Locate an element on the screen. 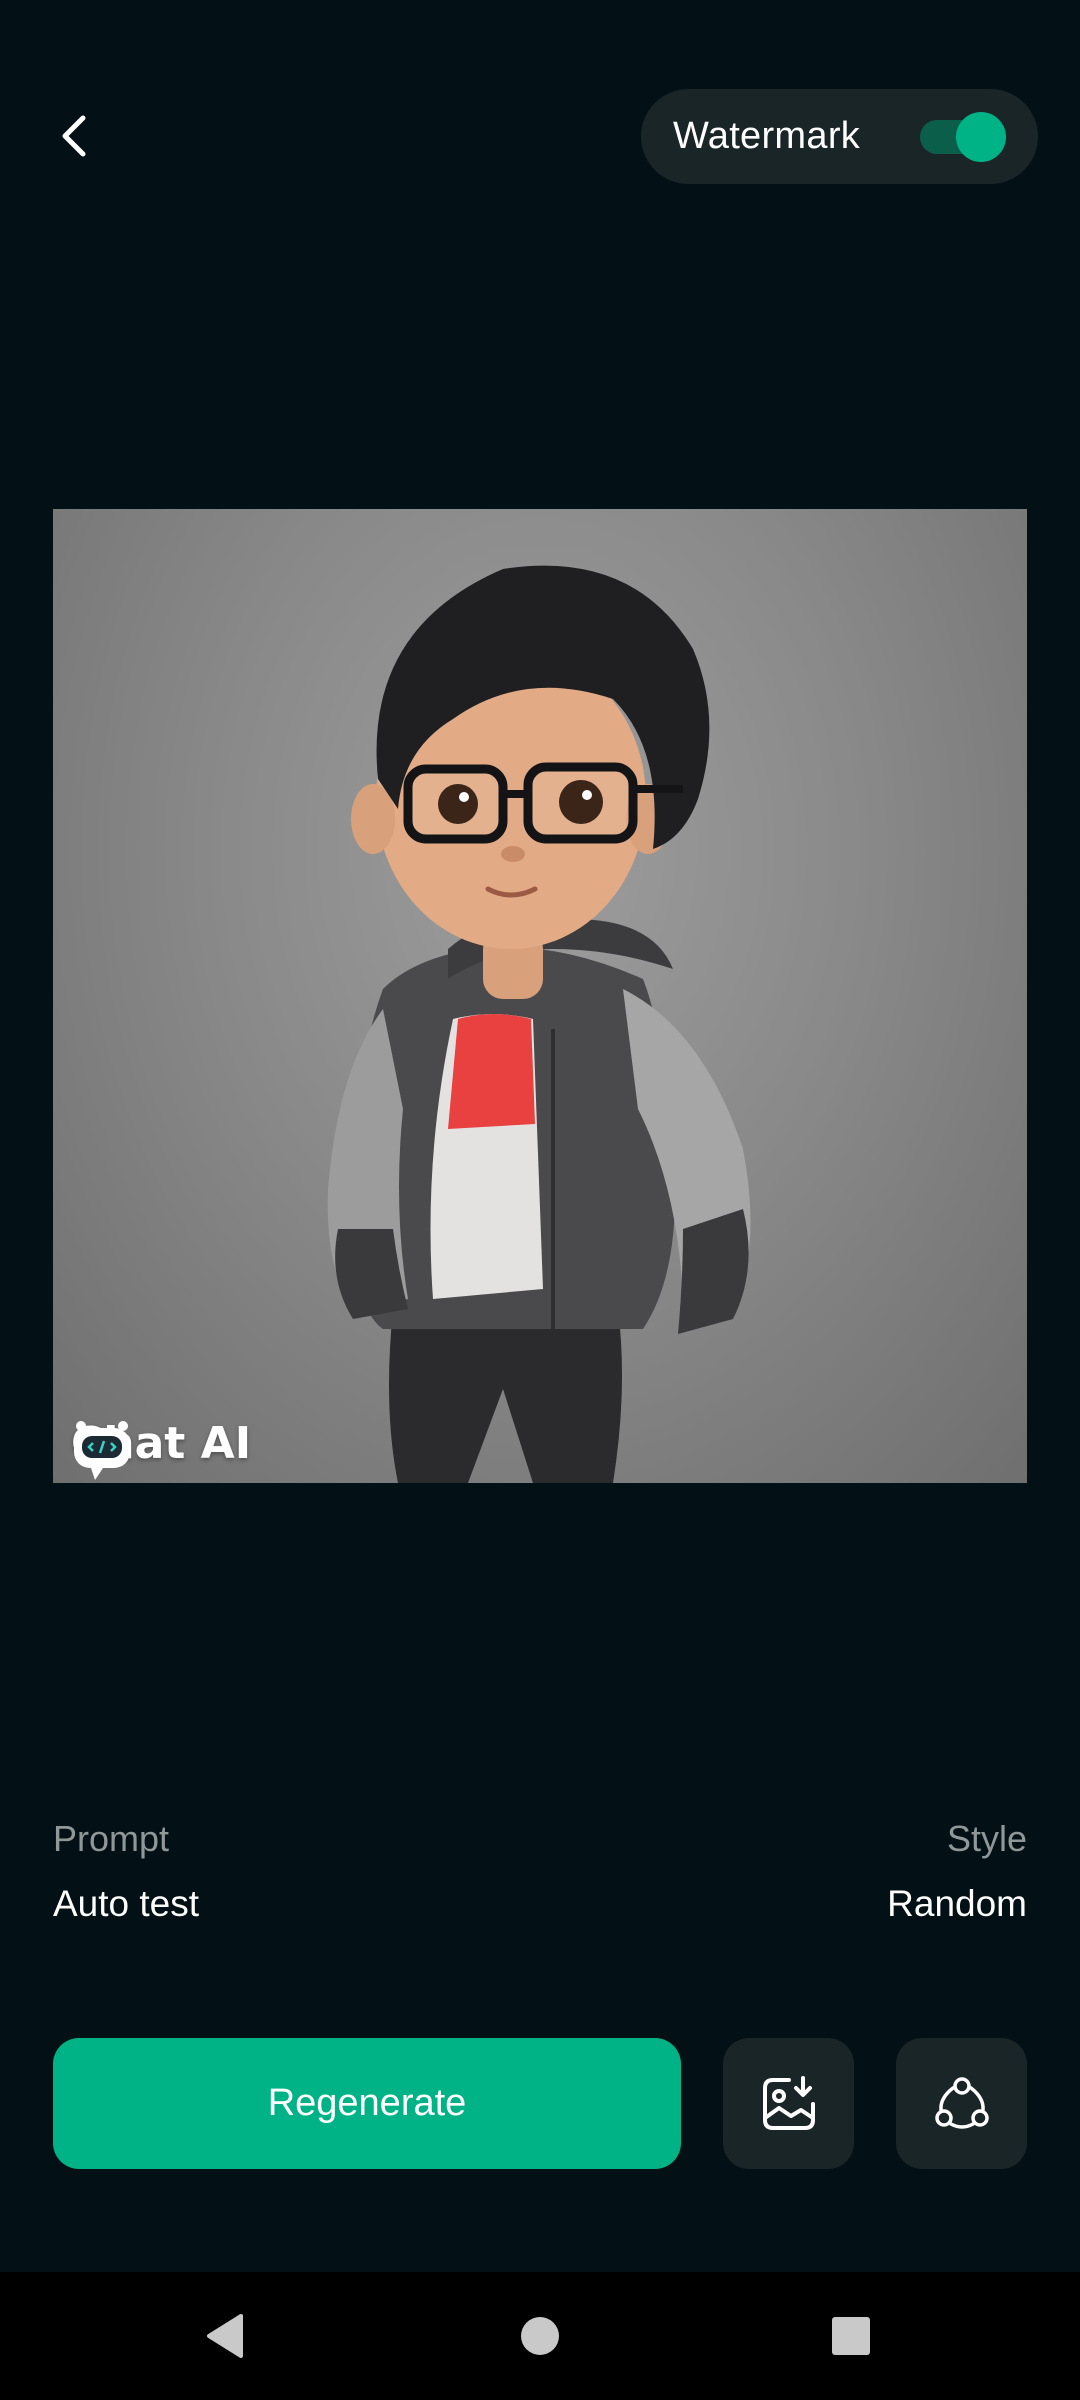 This screenshot has height=2400, width=1080. watermark-label: Watermark is located at coordinates (767, 136).